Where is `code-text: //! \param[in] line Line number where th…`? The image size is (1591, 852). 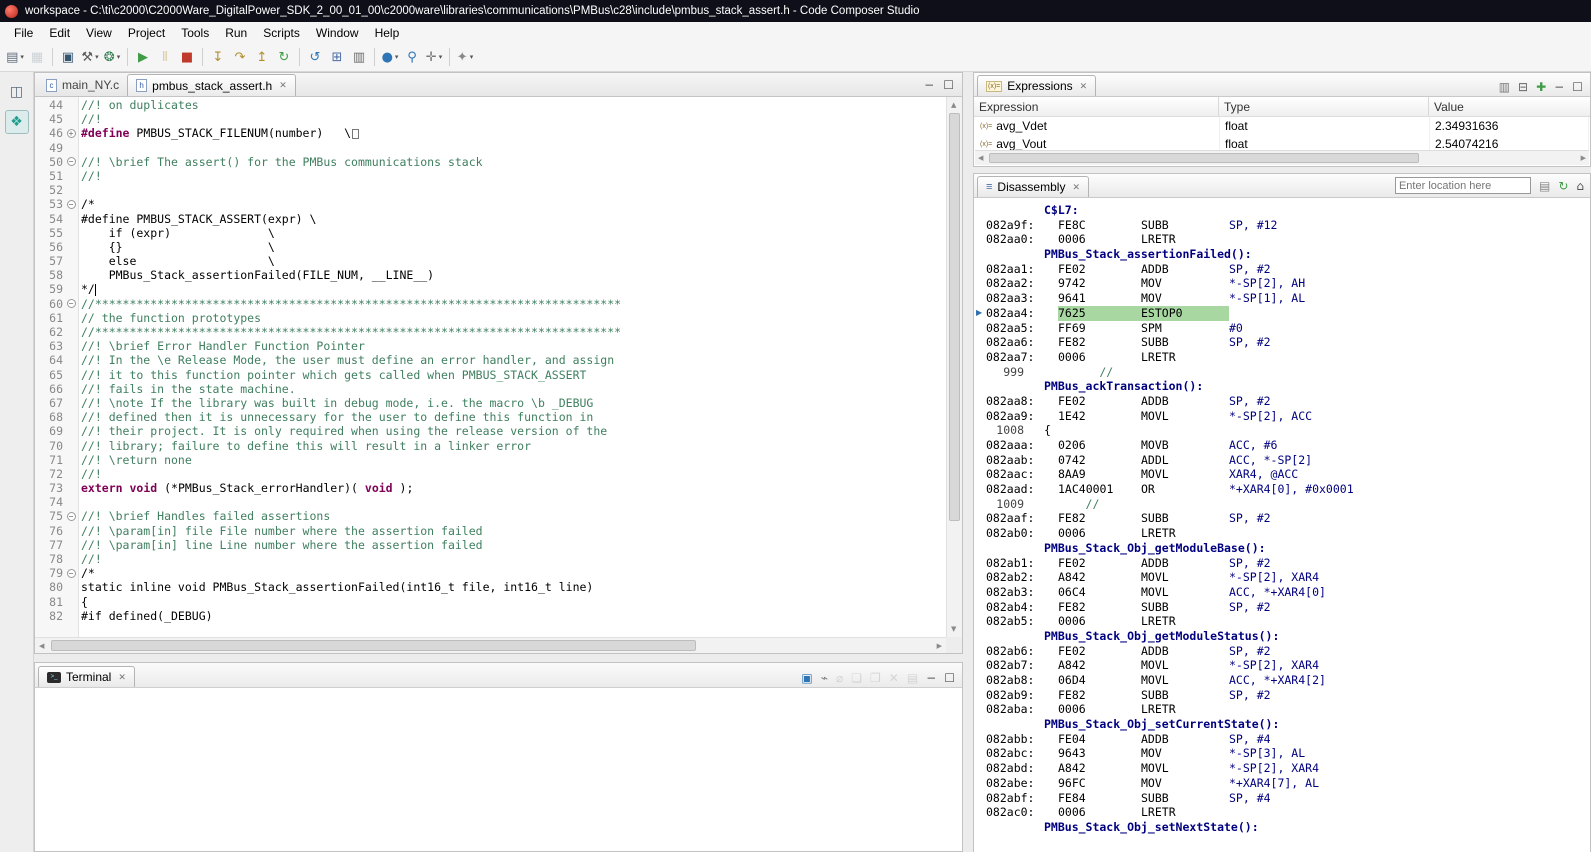
code-text: //! \param[in] line Line number where th… is located at coordinates (281, 545).